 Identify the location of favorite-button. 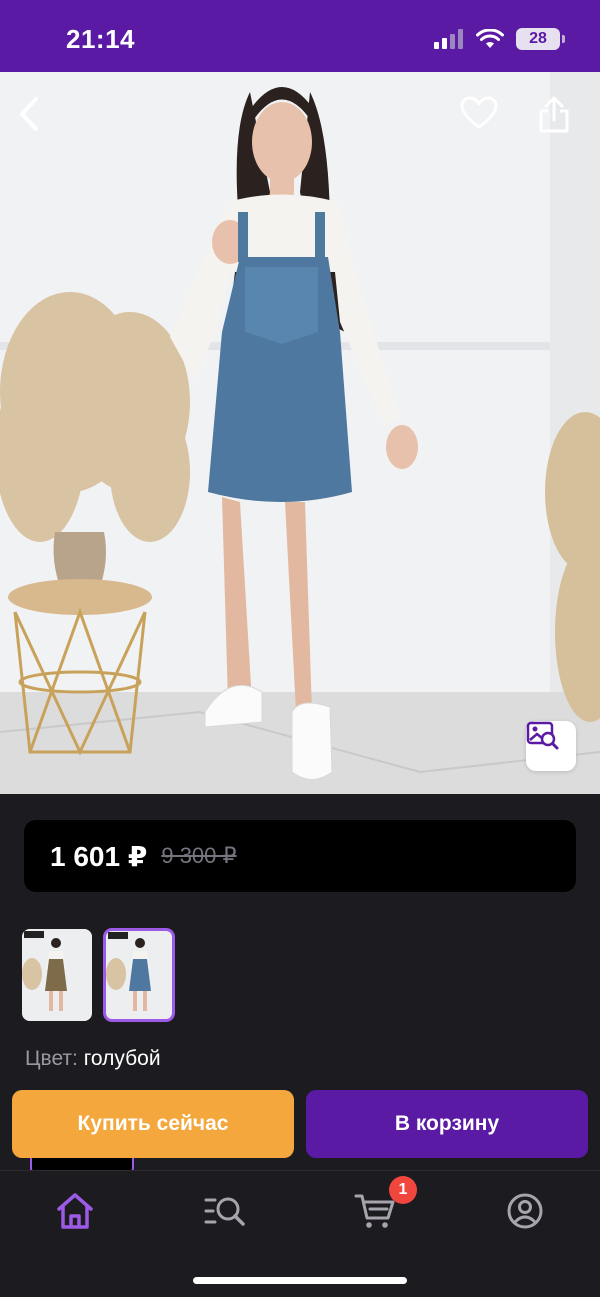
(484, 120).